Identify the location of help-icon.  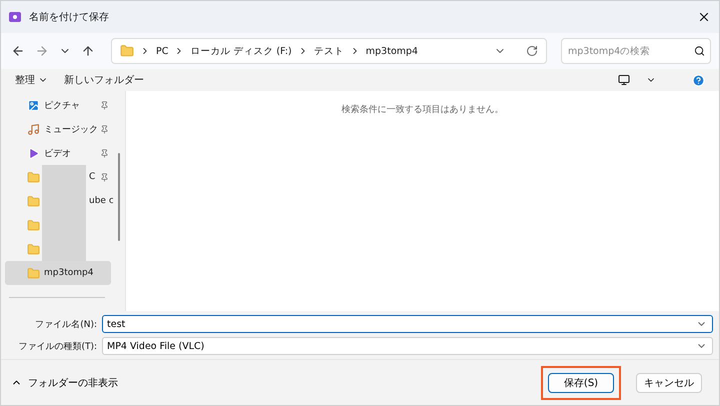
(698, 80).